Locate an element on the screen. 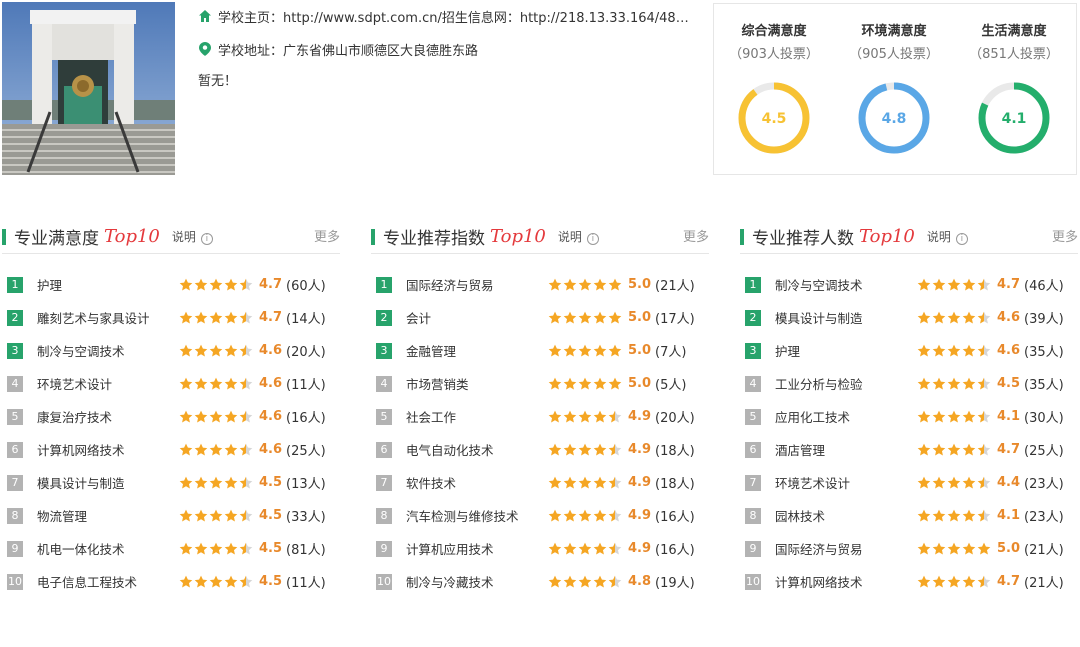 The width and height of the screenshot is (1080, 647). satisfaction-life: 生活满意度 （851人投票） 4.1 is located at coordinates (1014, 89).